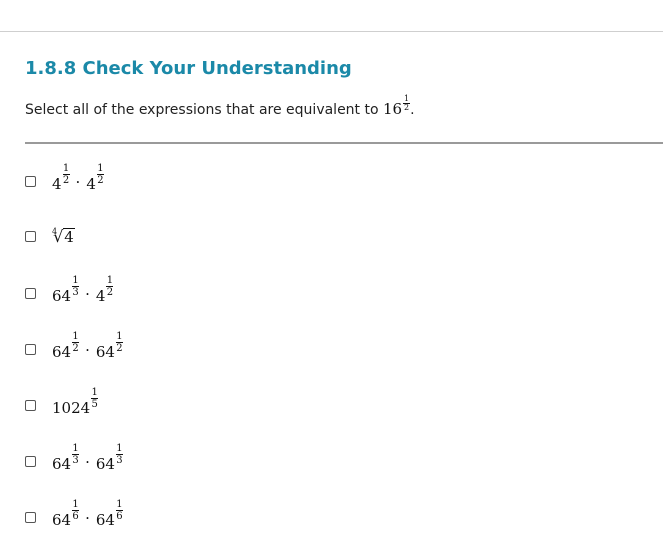 The height and width of the screenshot is (555, 663). Describe the element at coordinates (344, 143) in the screenshot. I see `section-divider` at that location.